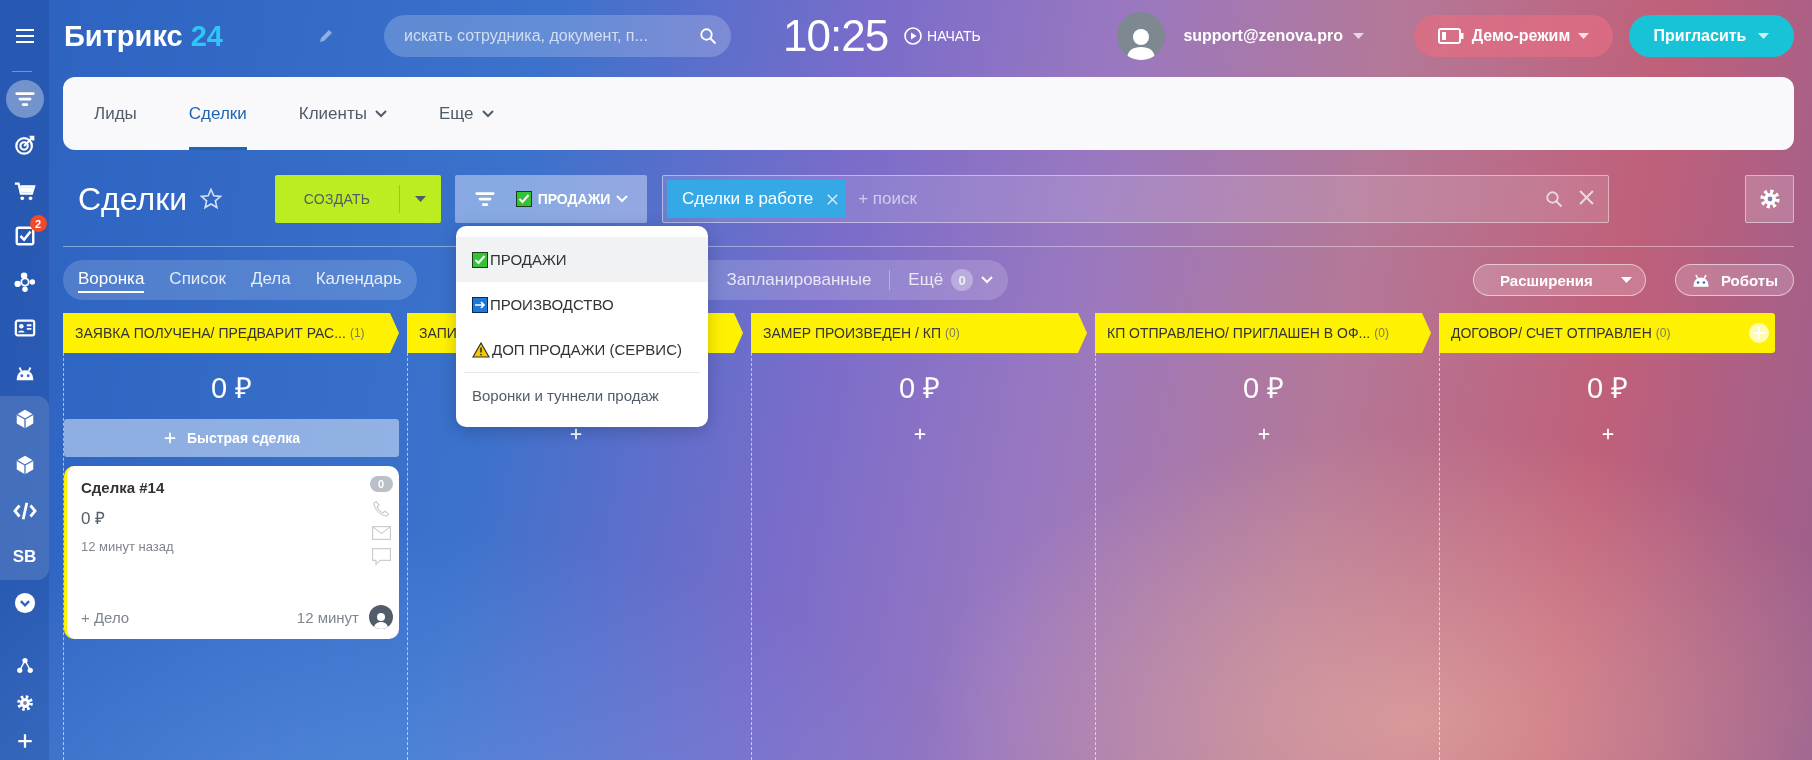 This screenshot has width=1812, height=760. What do you see at coordinates (852, 333) in the screenshot?
I see `stage-title: ЗАМЕР ПРОИЗВЕДЕН / КП` at bounding box center [852, 333].